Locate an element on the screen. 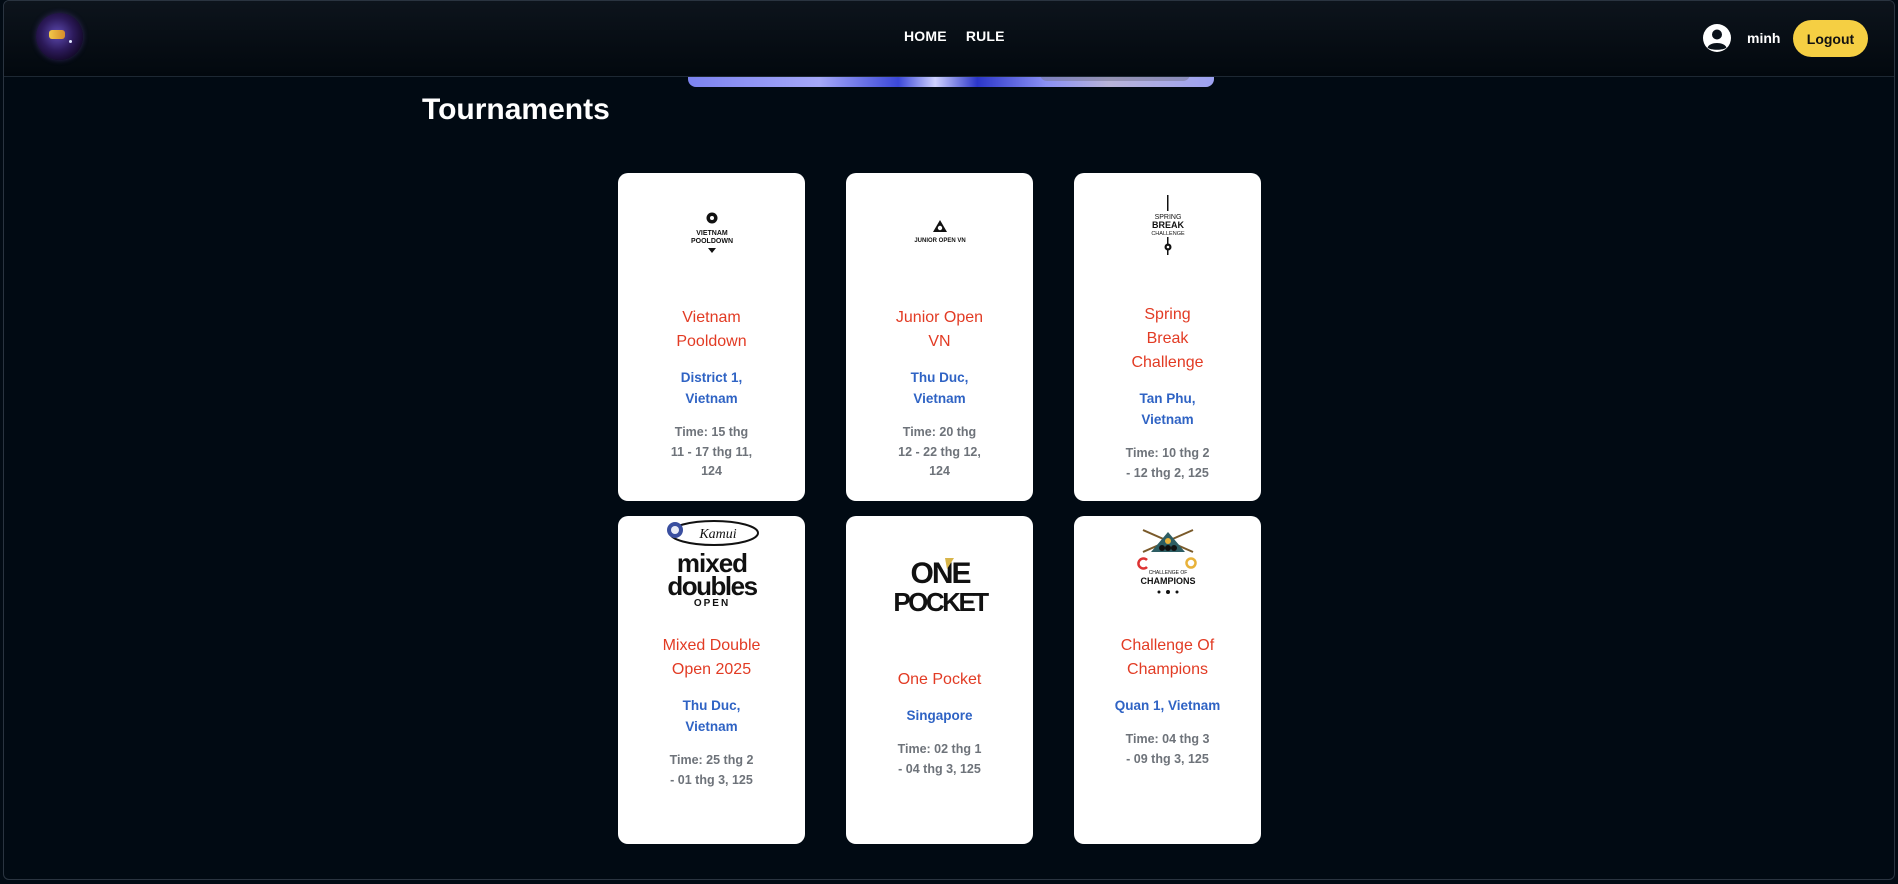 Image resolution: width=1898 pixels, height=884 pixels. nav-home-link: HOME is located at coordinates (925, 36).